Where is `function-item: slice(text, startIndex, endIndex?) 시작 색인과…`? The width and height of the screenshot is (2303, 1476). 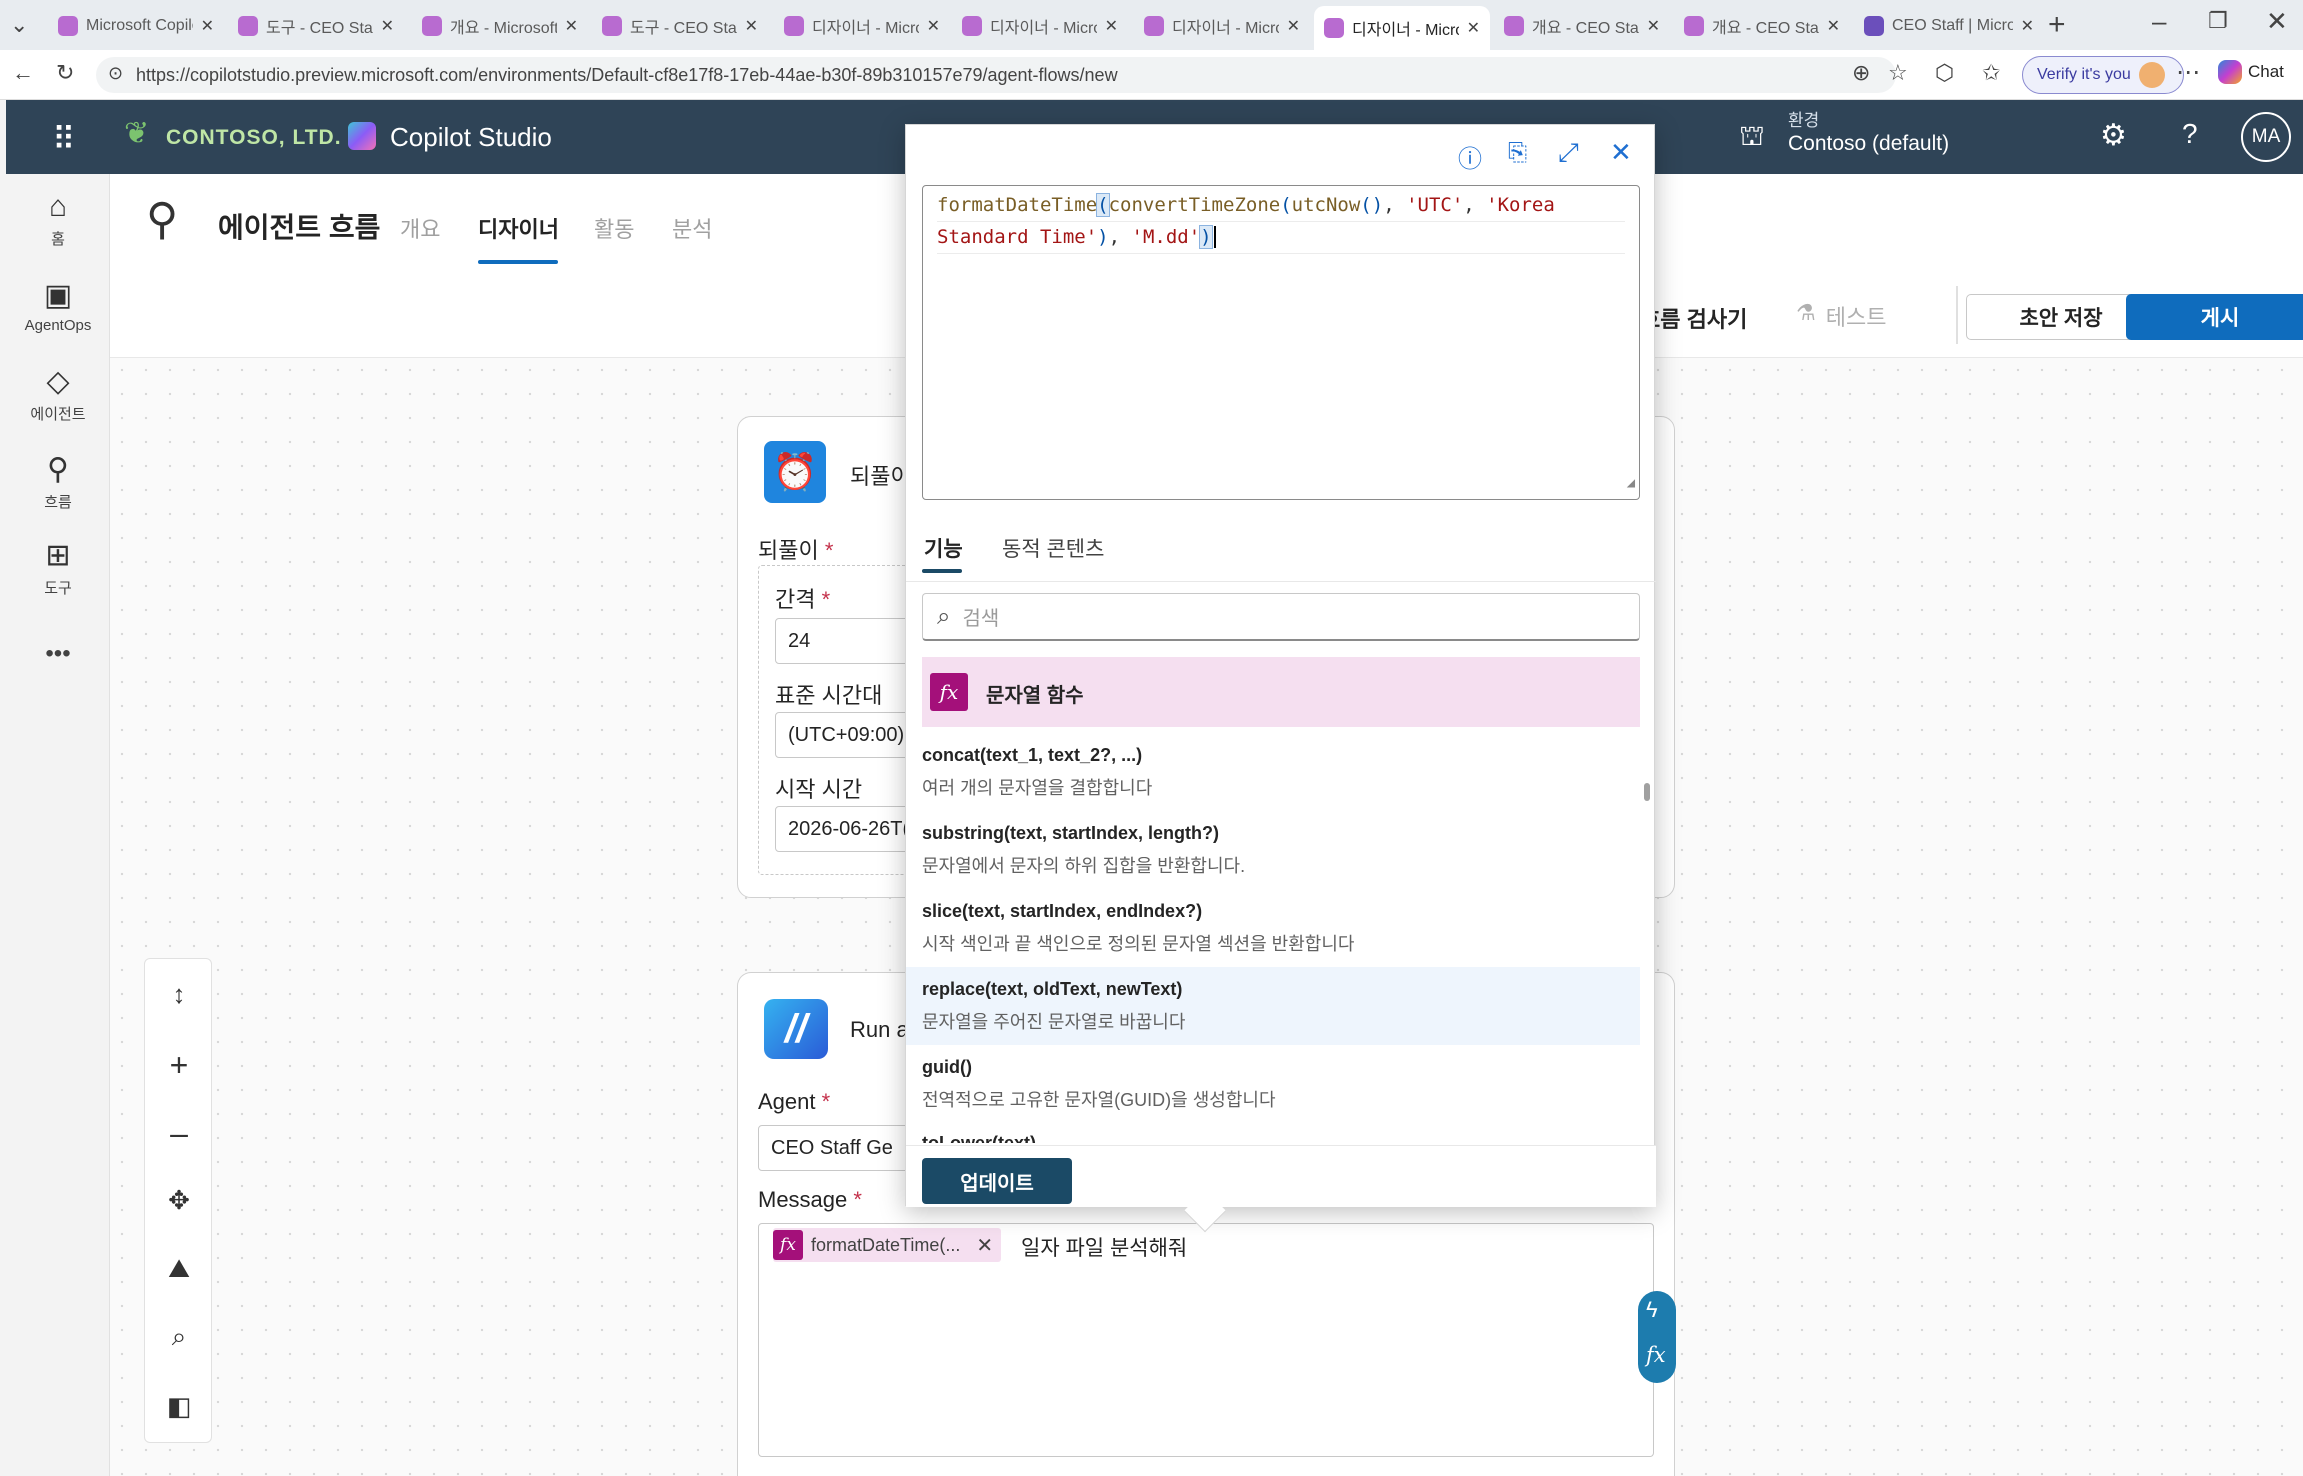
function-item: slice(text, startIndex, endIndex?) 시작 색인과… is located at coordinates (1273, 928).